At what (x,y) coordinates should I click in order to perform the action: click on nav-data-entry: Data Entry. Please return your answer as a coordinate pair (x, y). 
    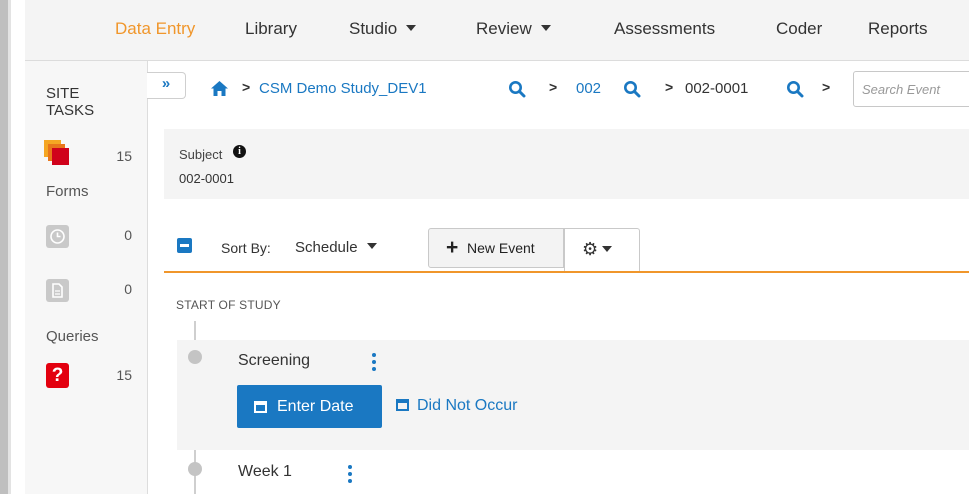
    Looking at the image, I should click on (155, 29).